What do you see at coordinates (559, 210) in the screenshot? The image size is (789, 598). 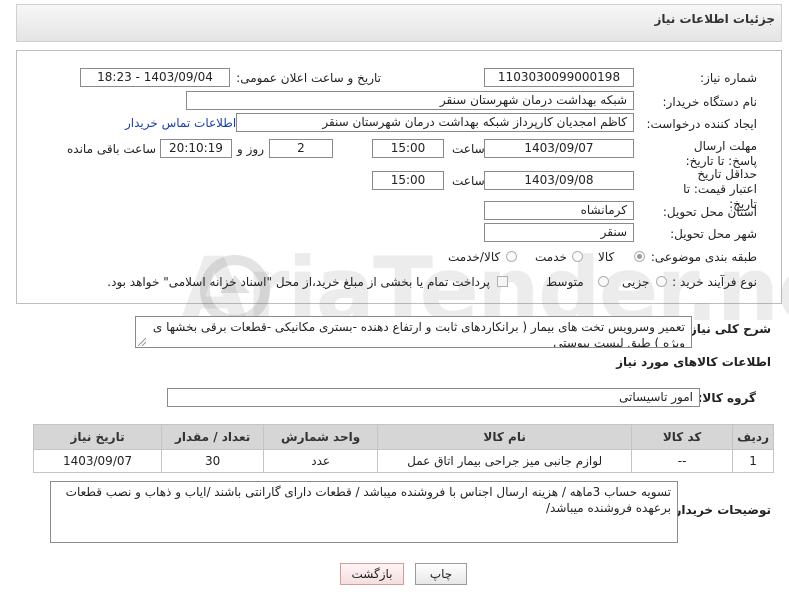 I see `province-field: کرمانشاه` at bounding box center [559, 210].